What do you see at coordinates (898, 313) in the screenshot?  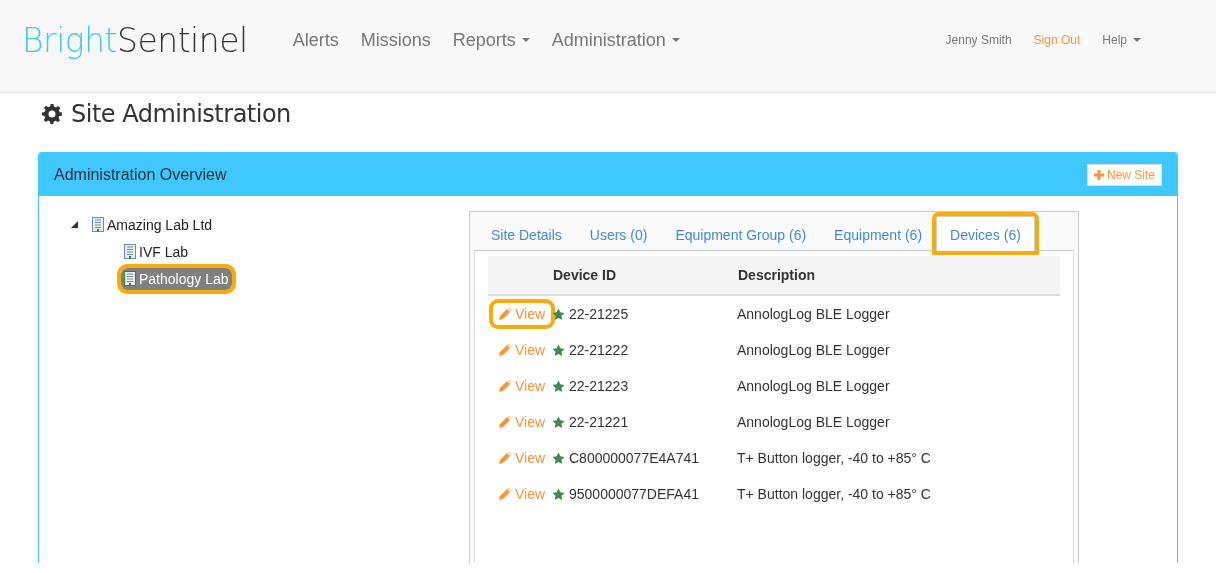 I see `table-cell: AnnologLog BLE Logger` at bounding box center [898, 313].